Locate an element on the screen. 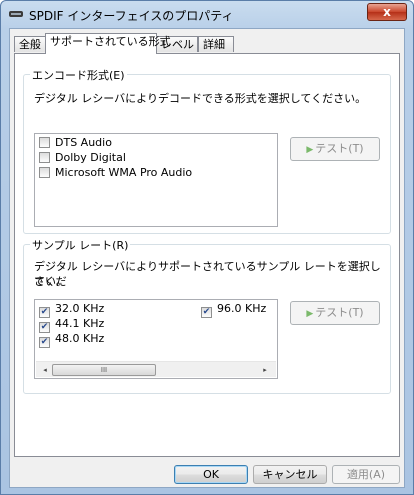  rate-item-44: ✔ 44.1 KHz is located at coordinates (72, 325).